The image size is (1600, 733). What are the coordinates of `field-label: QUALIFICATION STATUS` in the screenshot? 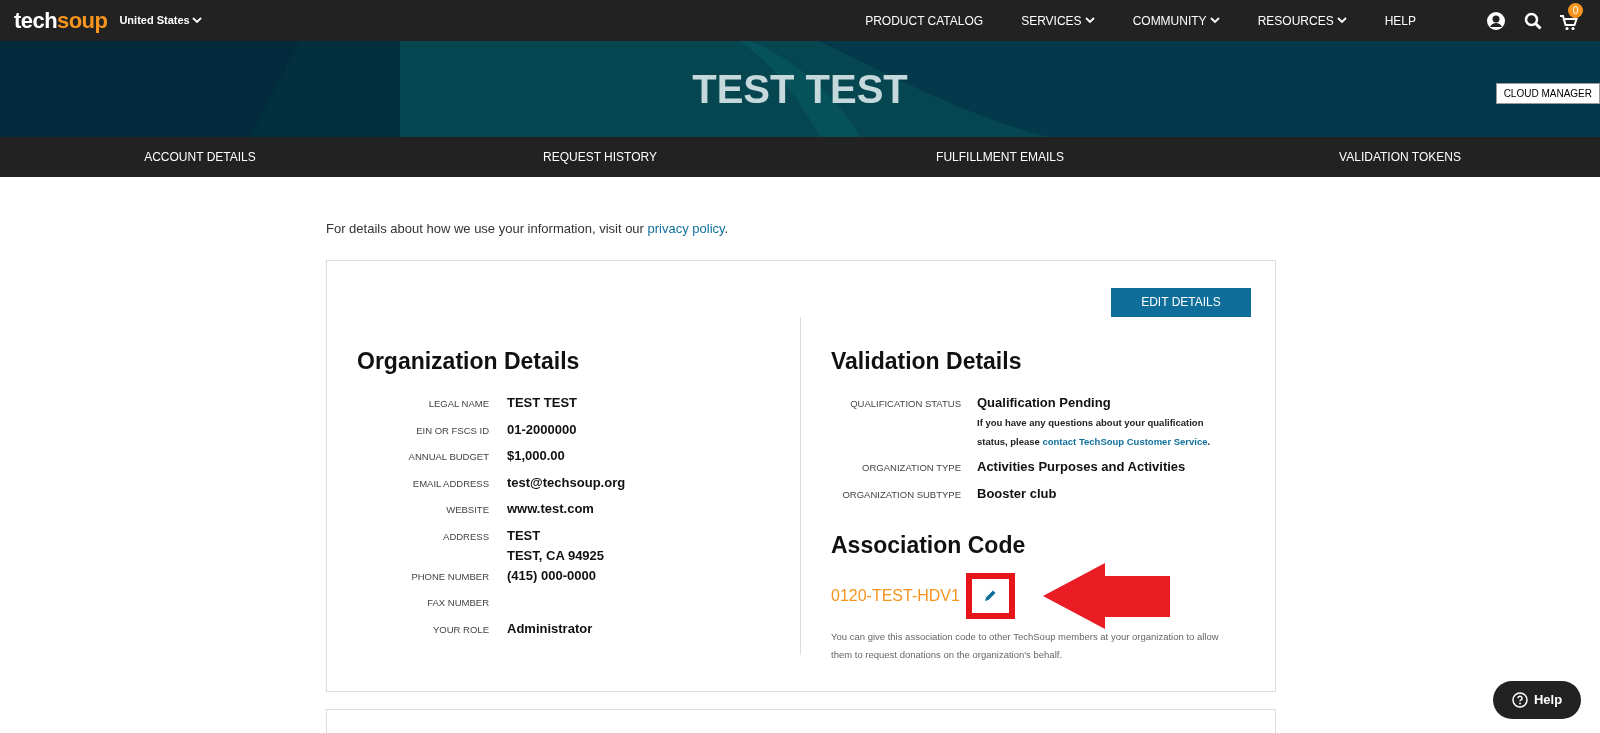 It's located at (905, 404).